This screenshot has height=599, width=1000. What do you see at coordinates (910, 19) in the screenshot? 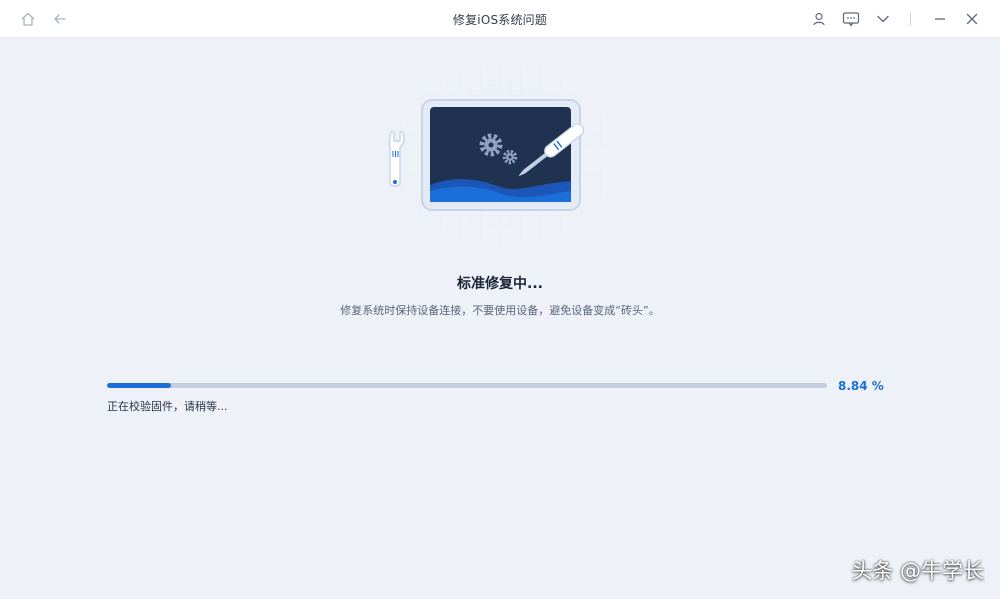
I see `titlebar-divider` at bounding box center [910, 19].